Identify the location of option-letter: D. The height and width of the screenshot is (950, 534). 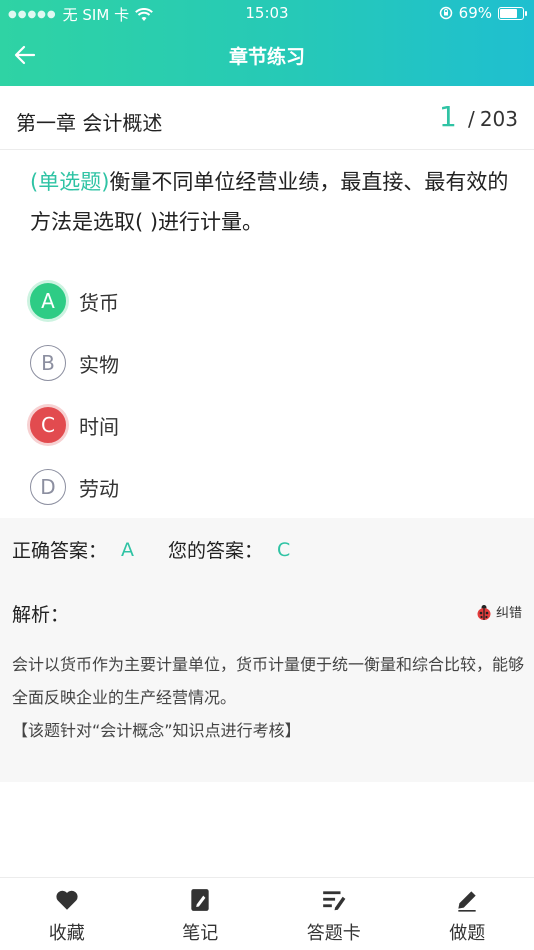
(48, 487).